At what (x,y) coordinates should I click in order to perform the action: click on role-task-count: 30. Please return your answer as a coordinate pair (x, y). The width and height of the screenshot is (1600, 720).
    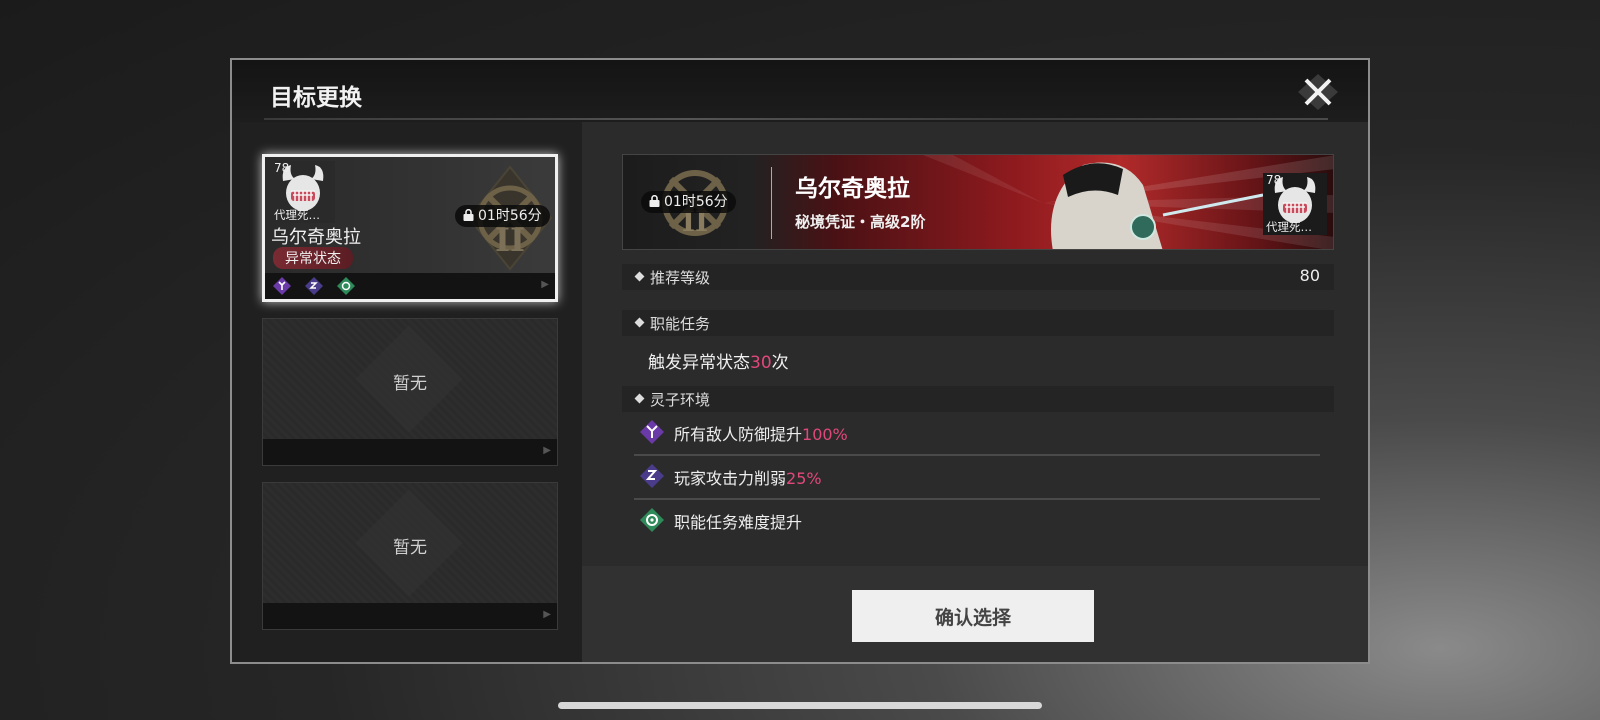
    Looking at the image, I should click on (761, 363).